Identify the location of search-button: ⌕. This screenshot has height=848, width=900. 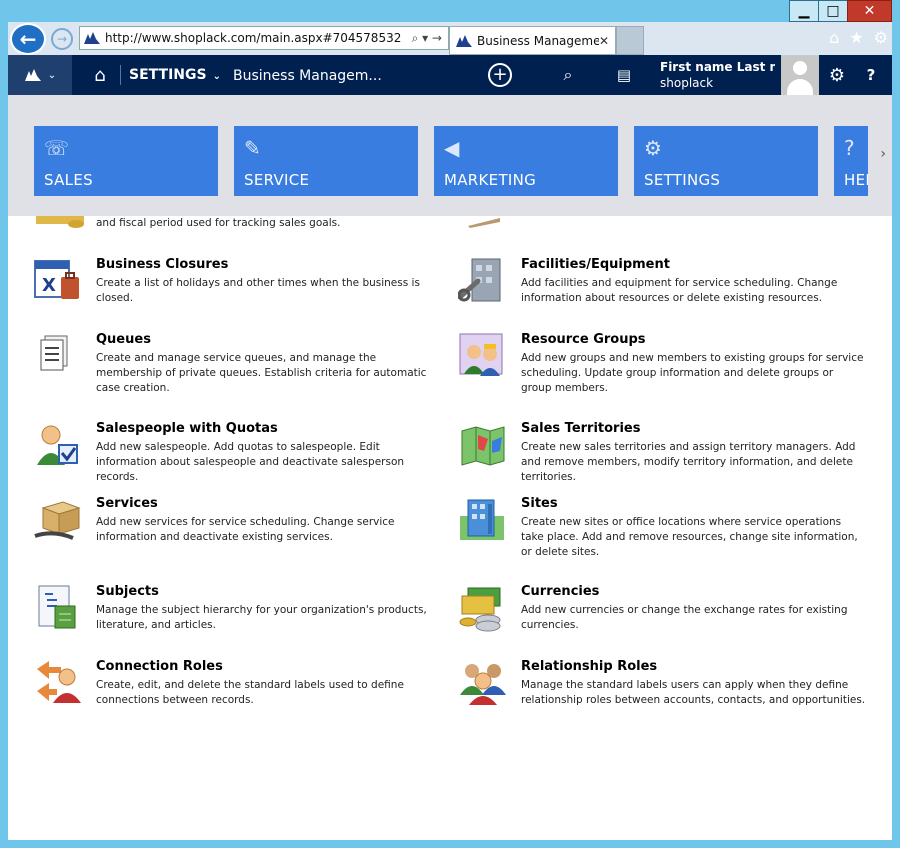
(568, 75).